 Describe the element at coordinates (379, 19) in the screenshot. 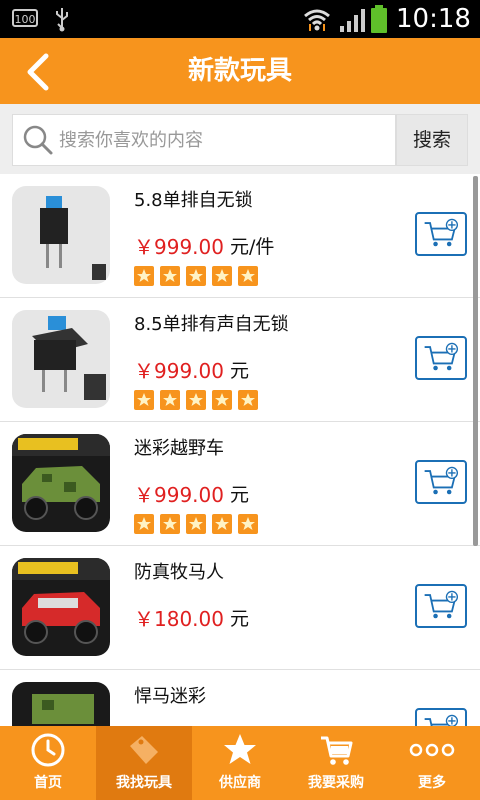

I see `battery-icon` at that location.